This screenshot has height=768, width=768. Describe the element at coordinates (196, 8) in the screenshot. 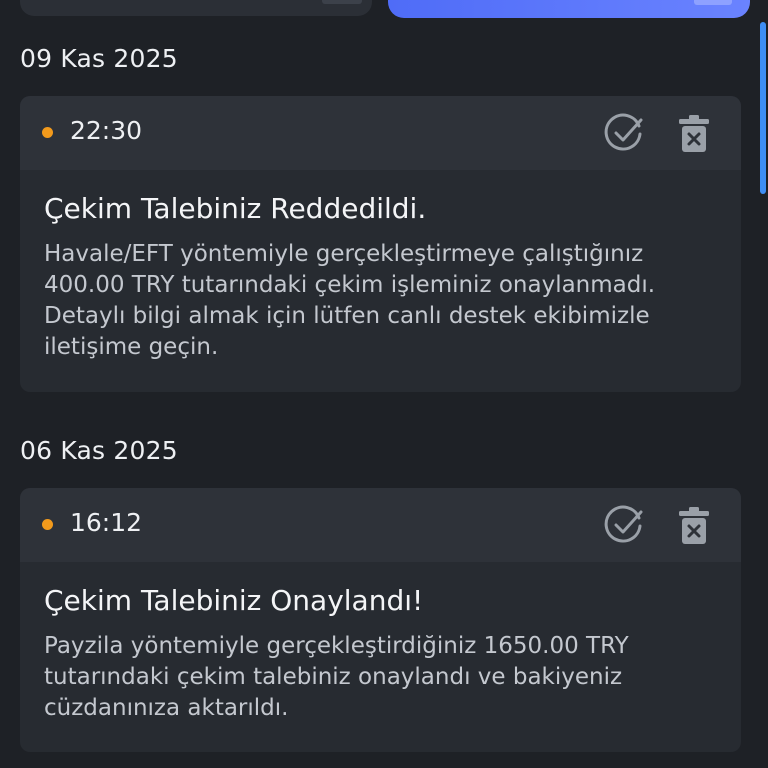

I see `top-left-button` at that location.